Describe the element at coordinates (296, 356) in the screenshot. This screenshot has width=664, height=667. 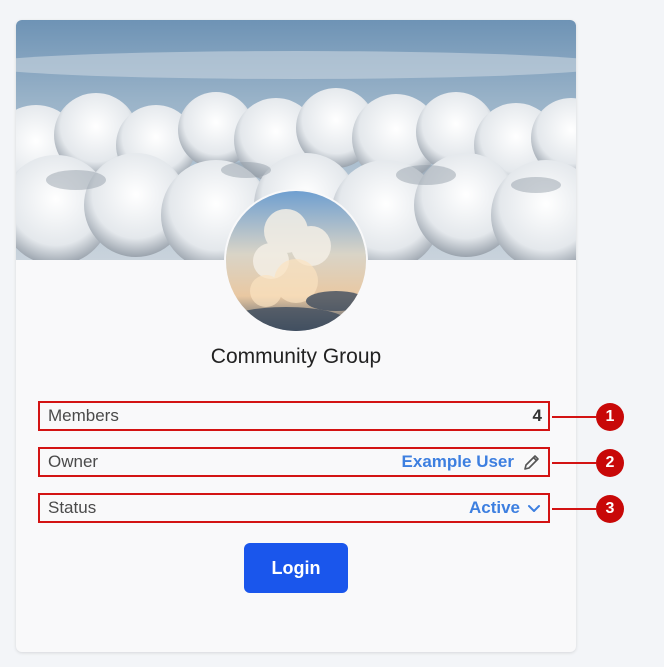
I see `group-name: Community Group` at that location.